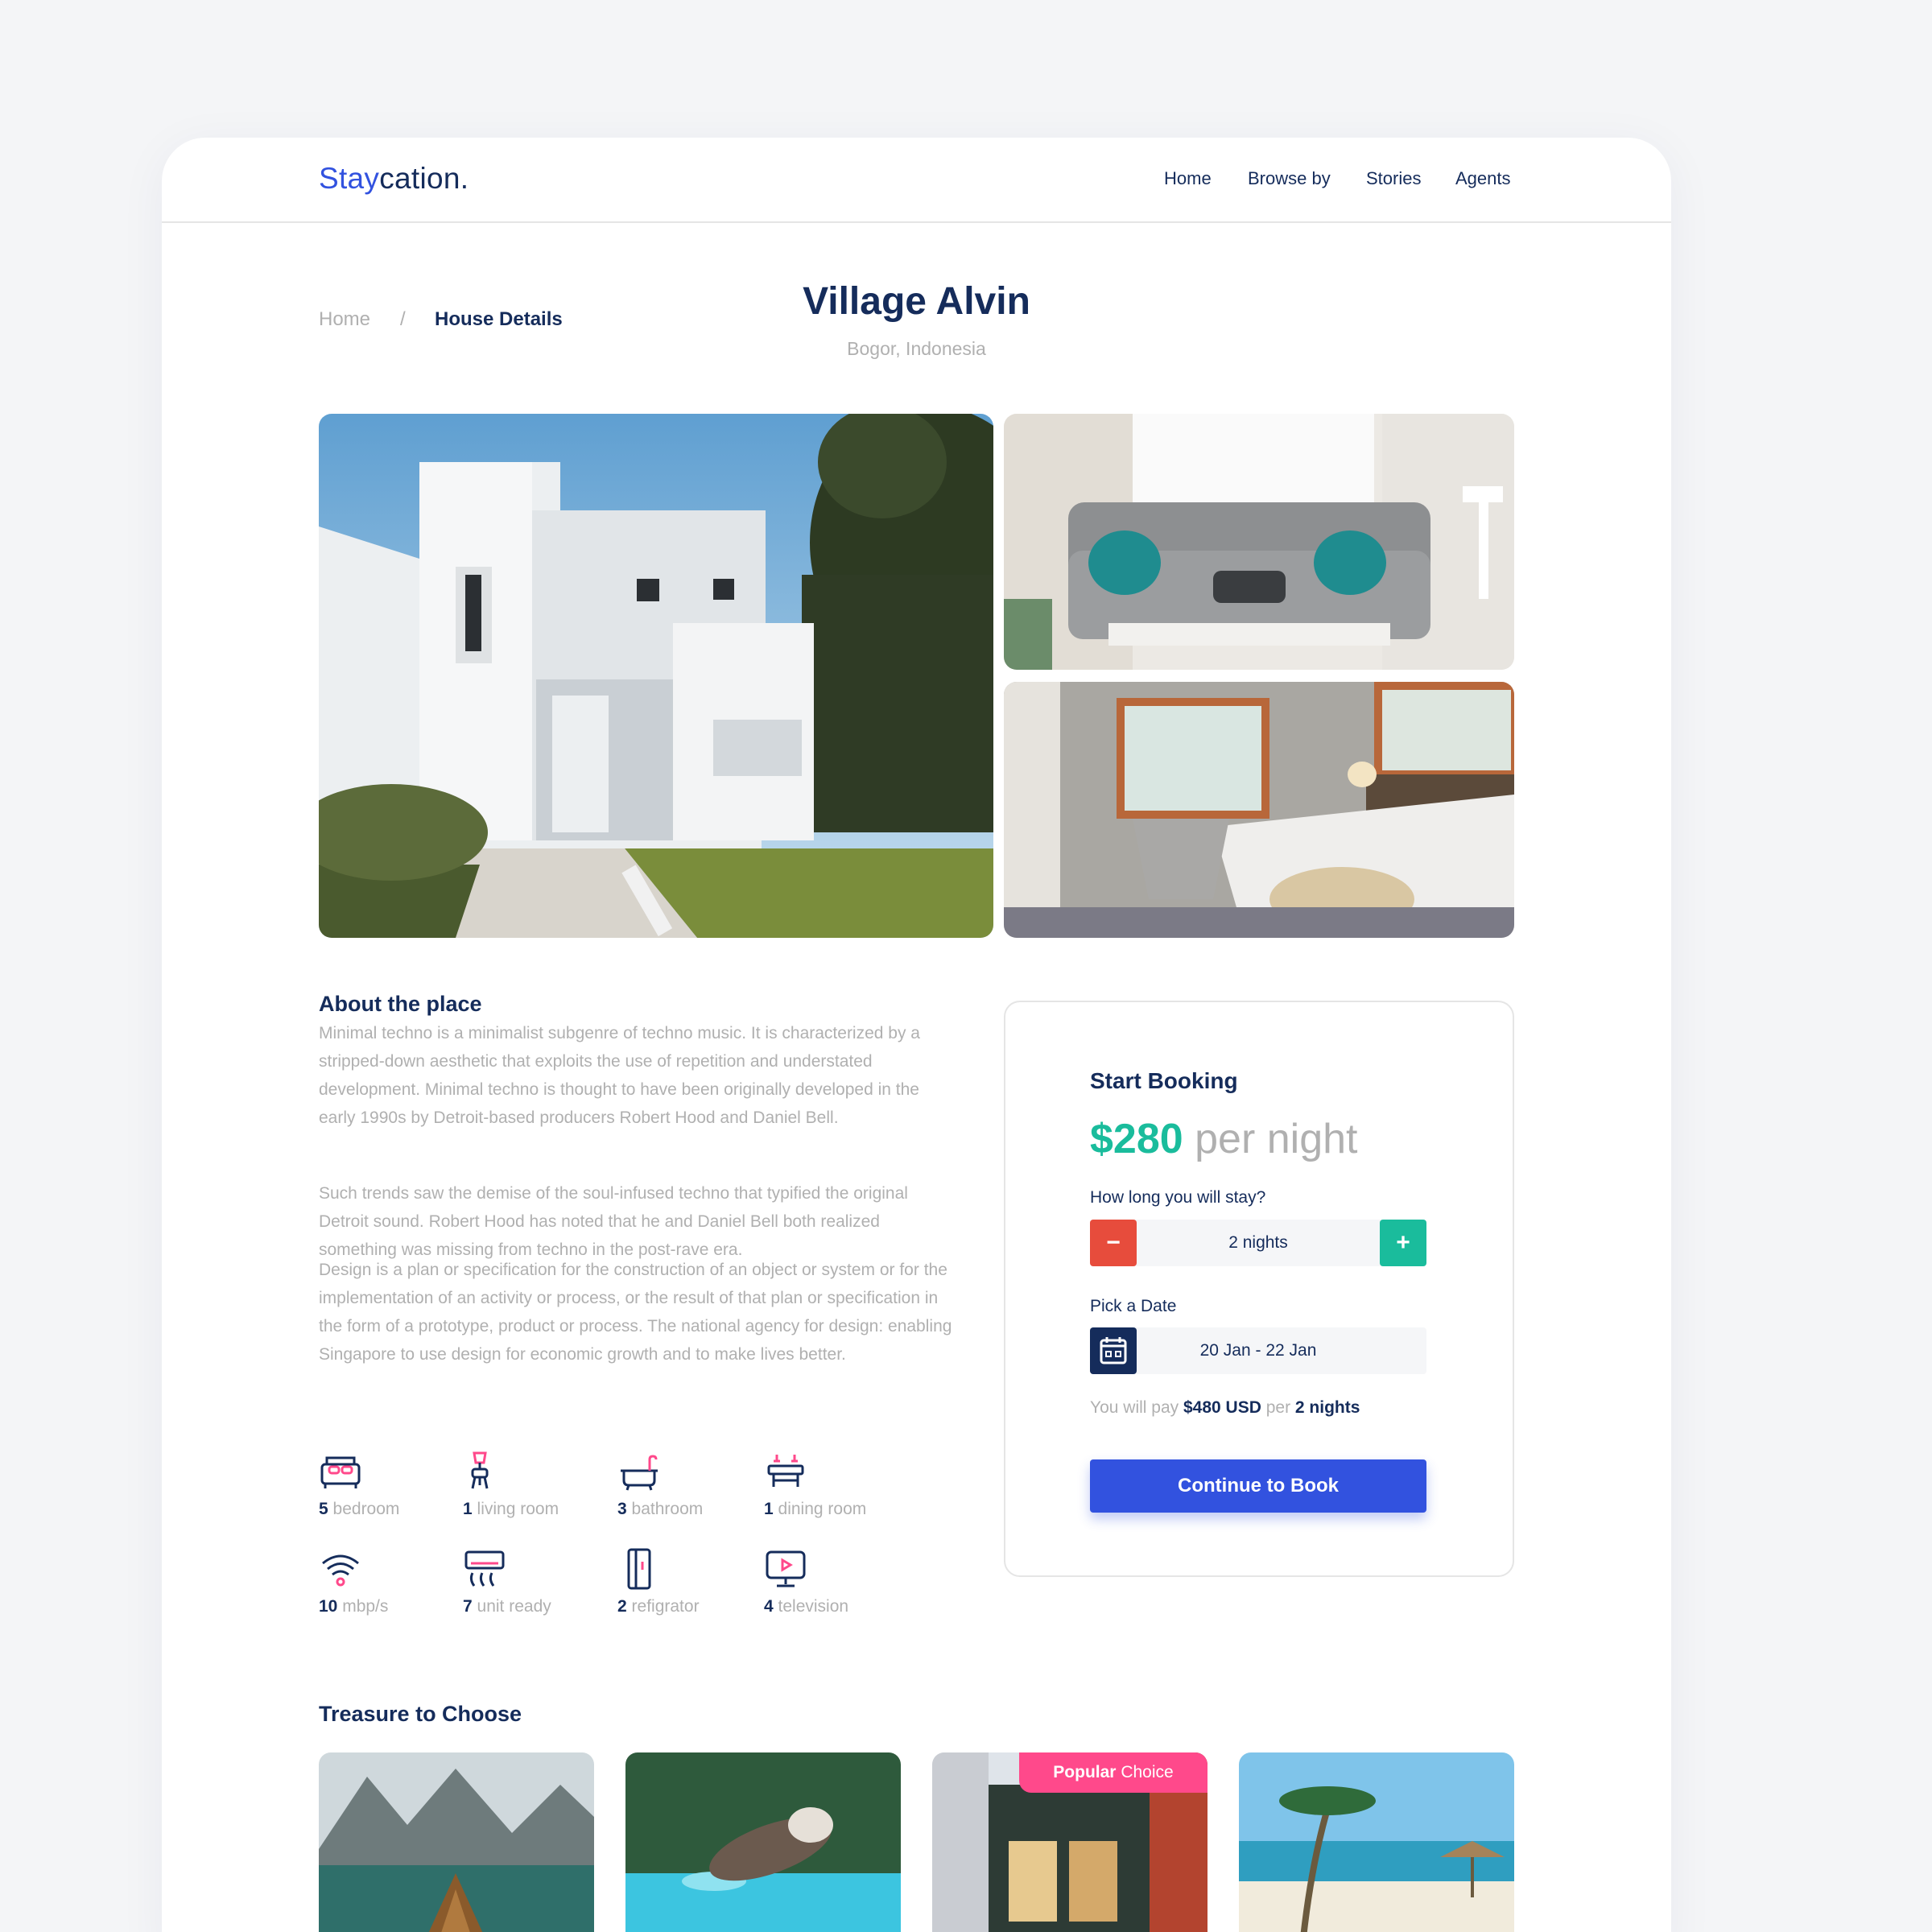 The height and width of the screenshot is (1932, 1932). What do you see at coordinates (822, 1509) in the screenshot?
I see `feature-label: dining room` at bounding box center [822, 1509].